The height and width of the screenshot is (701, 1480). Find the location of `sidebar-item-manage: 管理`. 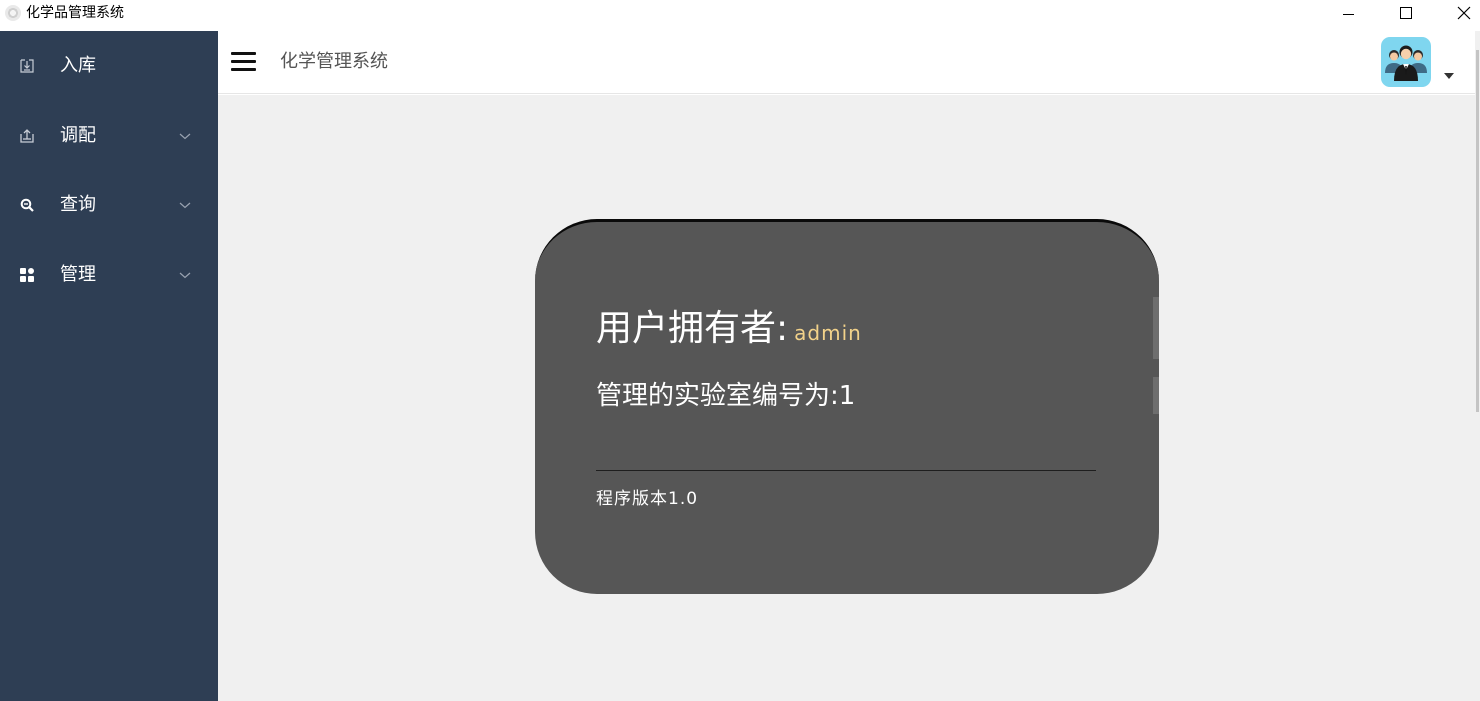

sidebar-item-manage: 管理 is located at coordinates (109, 275).